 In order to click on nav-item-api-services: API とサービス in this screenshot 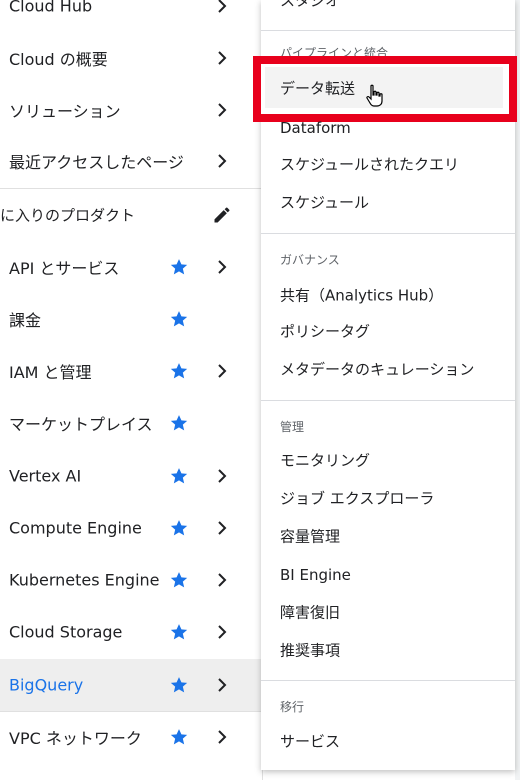, I will do `click(131, 267)`.